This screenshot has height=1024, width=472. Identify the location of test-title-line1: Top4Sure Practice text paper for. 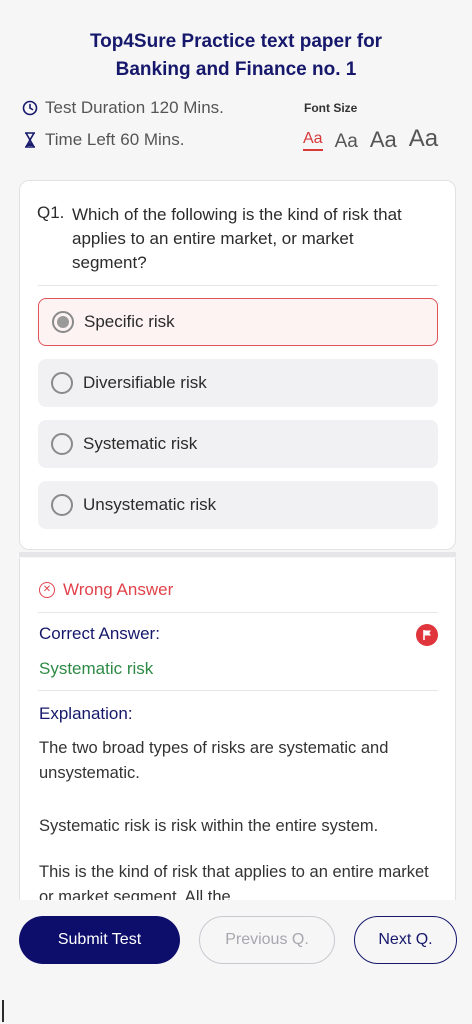
(236, 41).